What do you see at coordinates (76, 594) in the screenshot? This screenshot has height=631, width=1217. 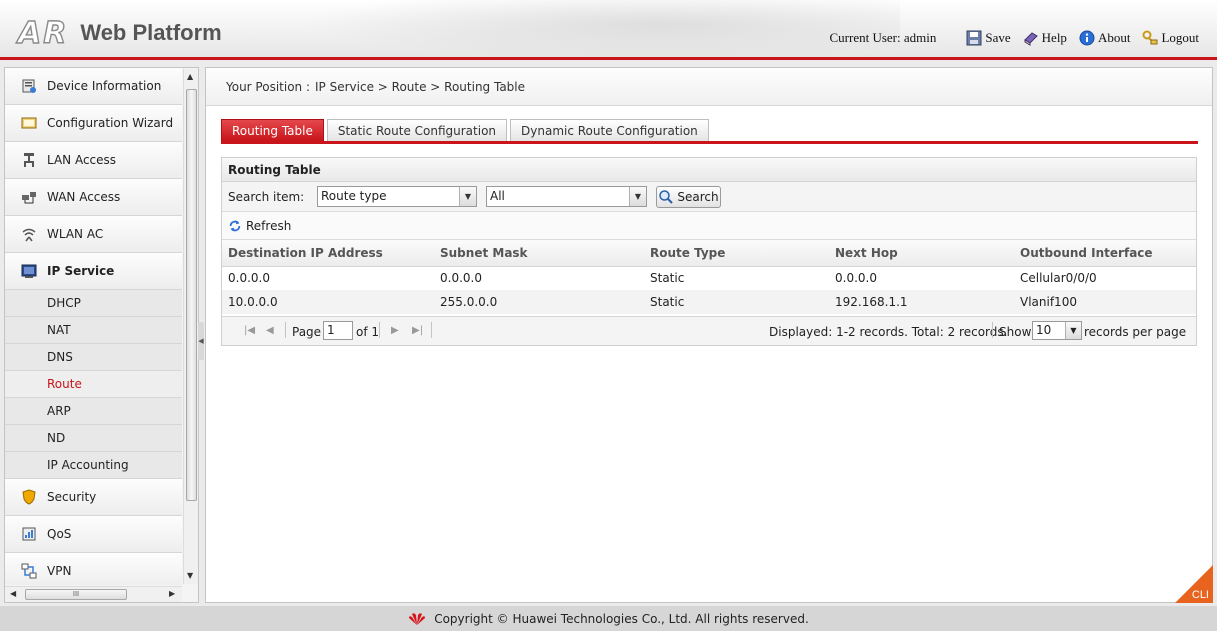 I see `sidebar-hscroll-thumb: III` at bounding box center [76, 594].